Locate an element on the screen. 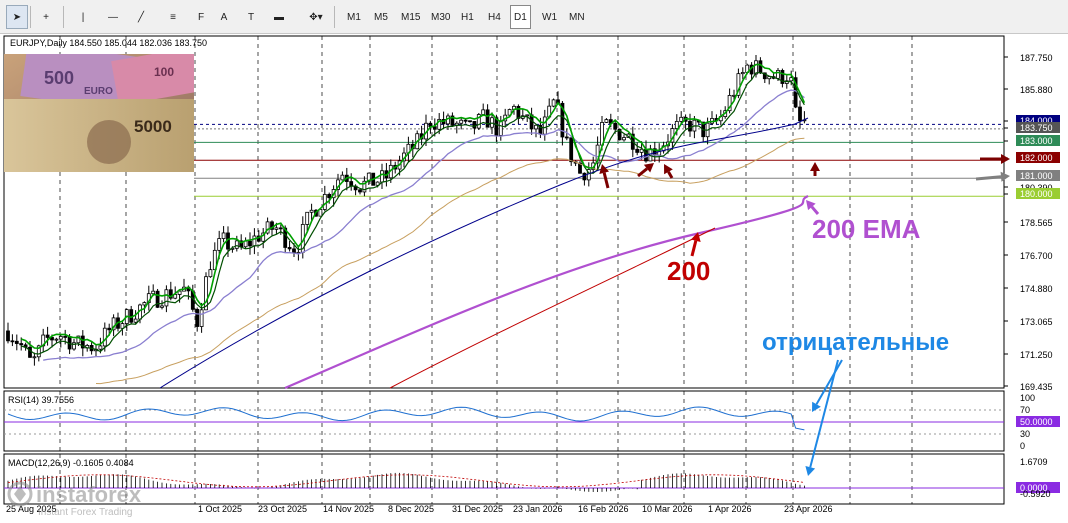 This screenshot has height=523, width=1068. timeframe-m15-button: M15 is located at coordinates (410, 17).